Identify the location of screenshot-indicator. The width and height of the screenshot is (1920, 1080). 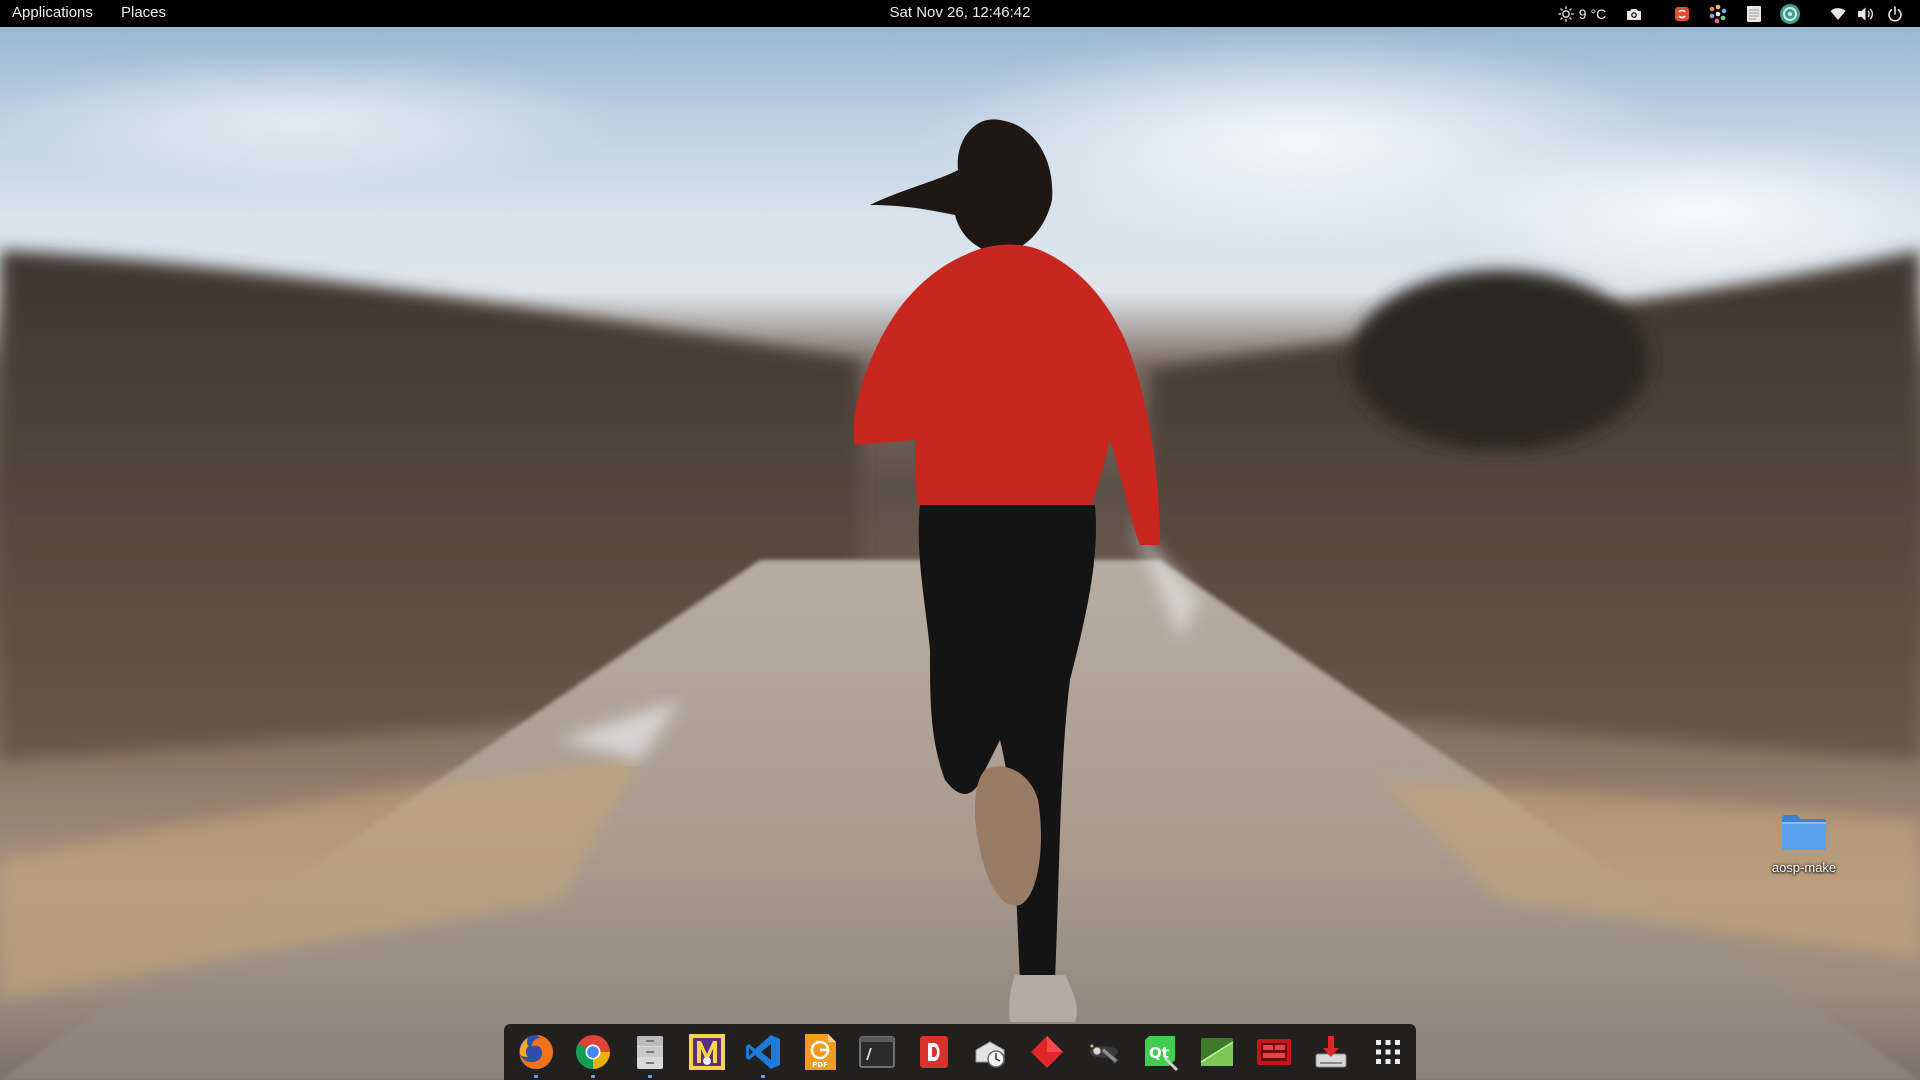
(1634, 13).